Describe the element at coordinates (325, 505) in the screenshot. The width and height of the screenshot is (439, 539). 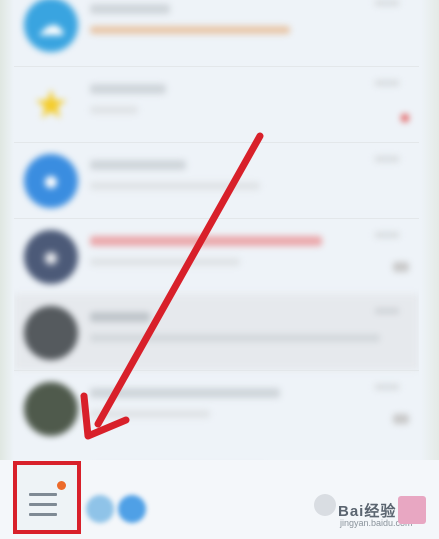
I see `paw-icon` at that location.